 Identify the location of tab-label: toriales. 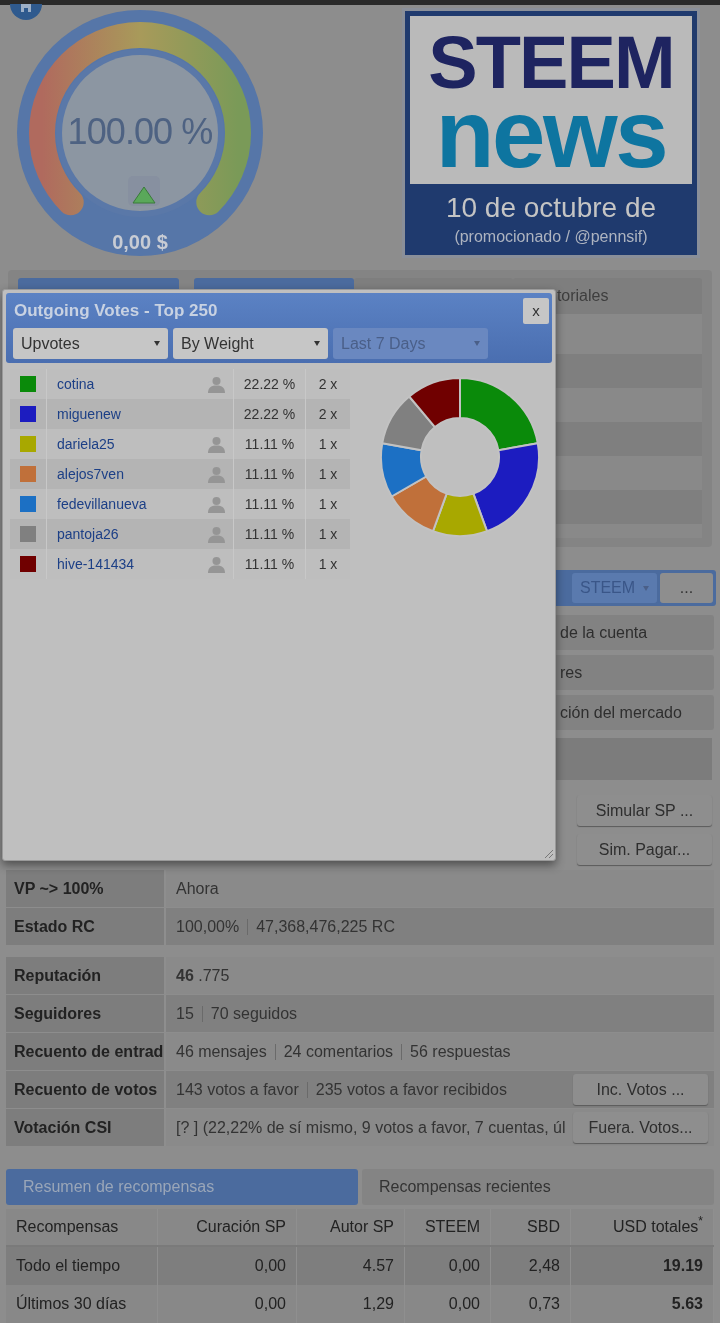
(582, 296).